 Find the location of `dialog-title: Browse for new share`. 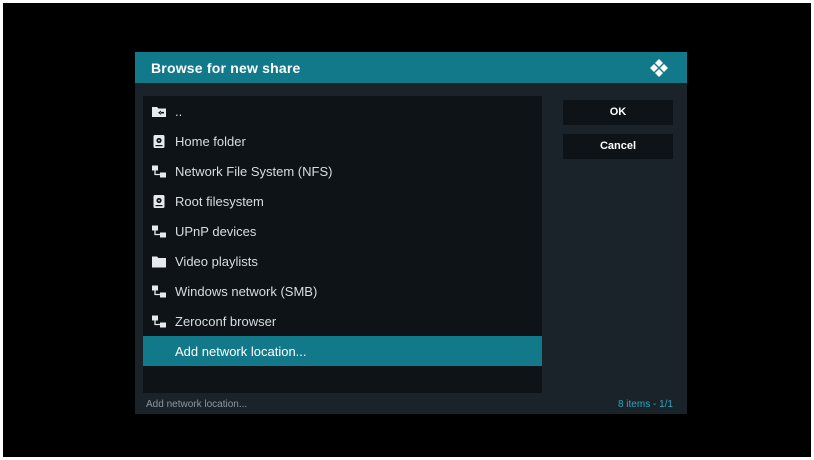

dialog-title: Browse for new share is located at coordinates (226, 68).